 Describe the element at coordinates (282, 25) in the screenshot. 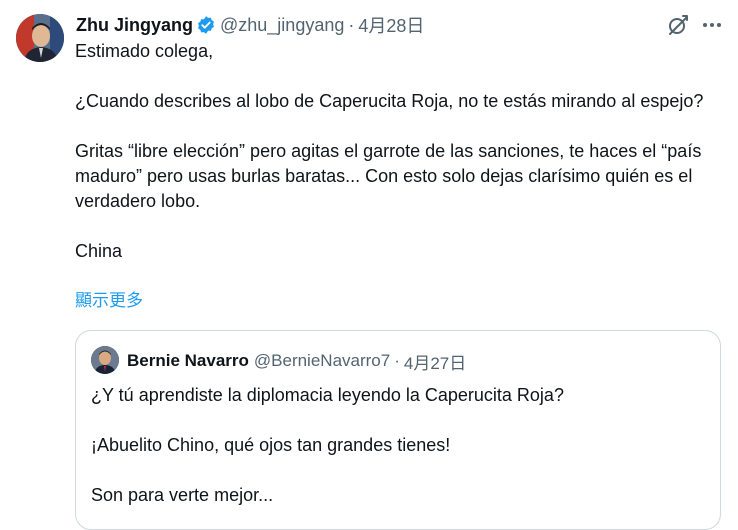

I see `author-handle: @zhu_jingyang` at that location.